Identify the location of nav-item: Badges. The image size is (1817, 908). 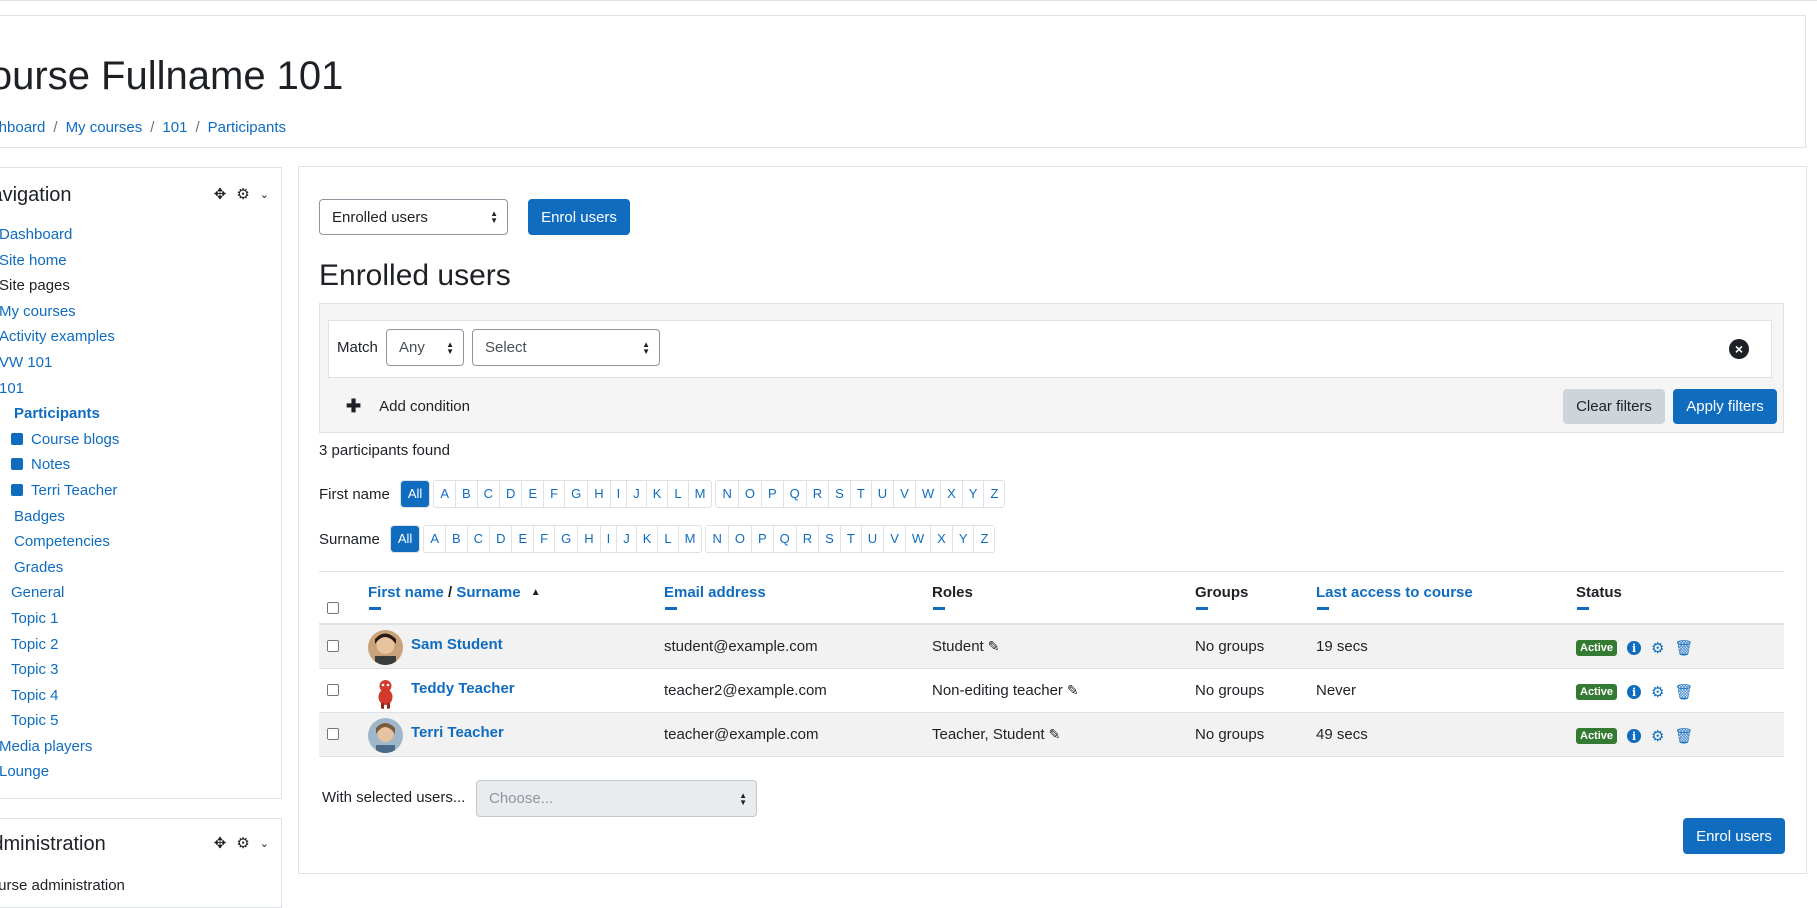
(139, 517).